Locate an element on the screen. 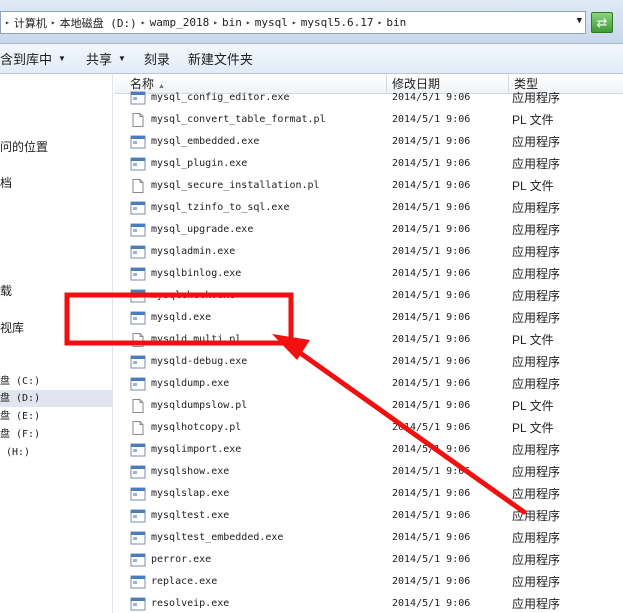 This screenshot has width=623, height=613. crumb-mysql-version: mysql5.6.17 is located at coordinates (337, 22).